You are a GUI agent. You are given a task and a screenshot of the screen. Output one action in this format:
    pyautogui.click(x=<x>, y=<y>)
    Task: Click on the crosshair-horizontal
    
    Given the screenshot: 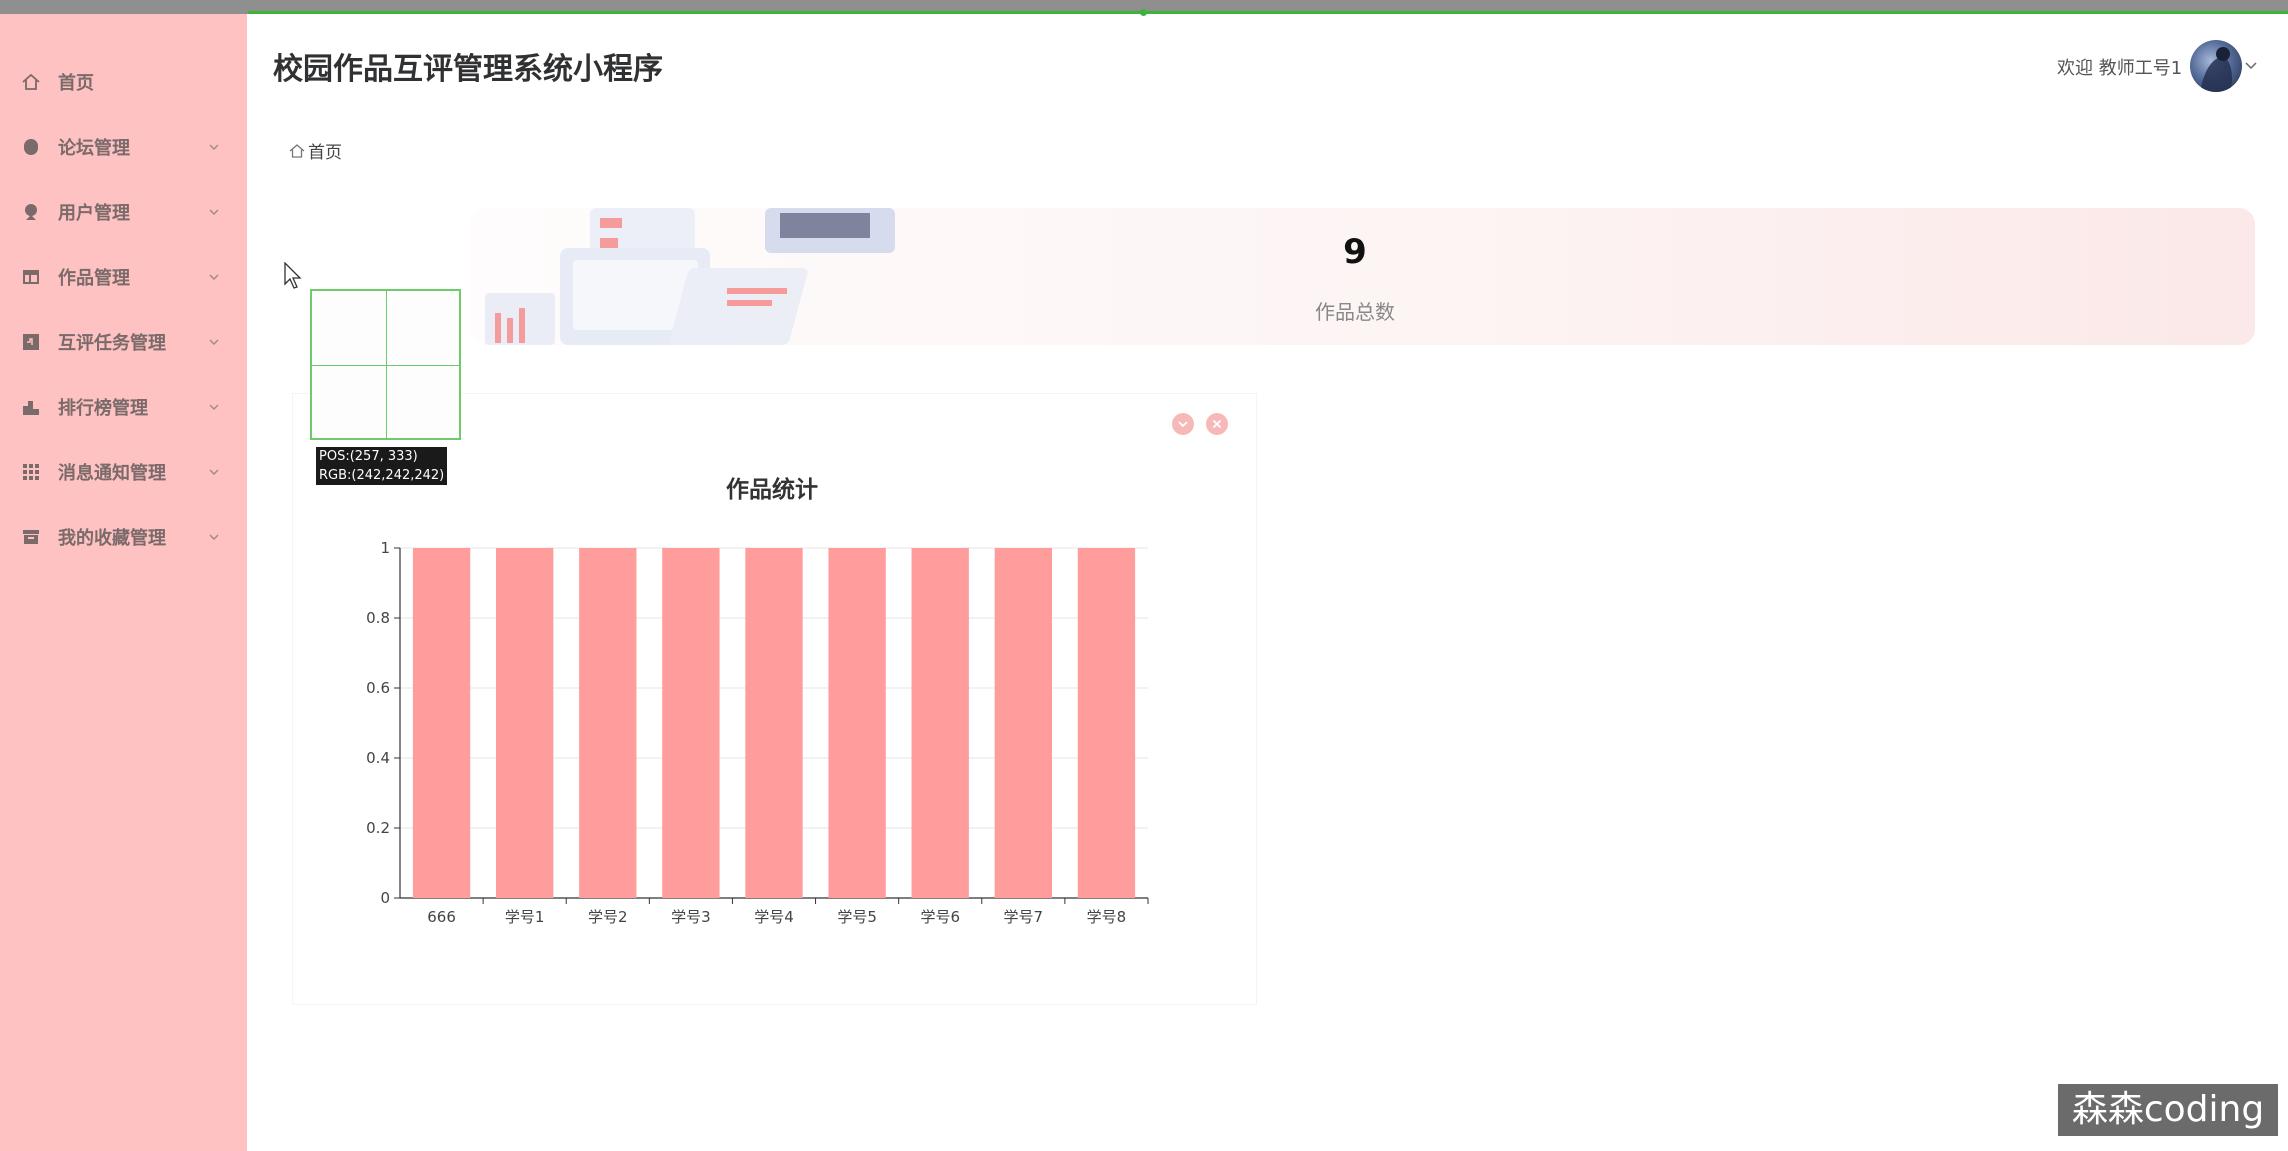 What is the action you would take?
    pyautogui.click(x=385, y=365)
    